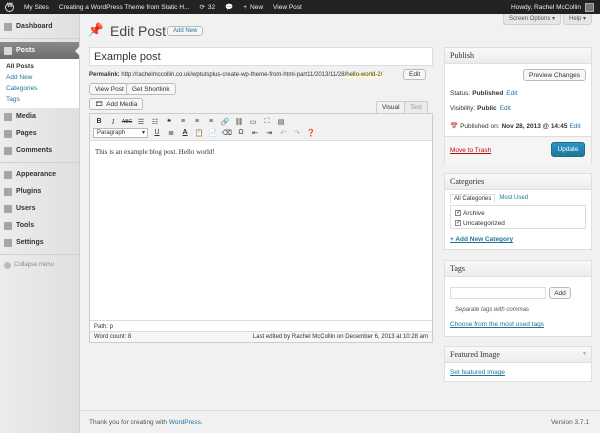  I want to click on tab-text: Text, so click(416, 107).